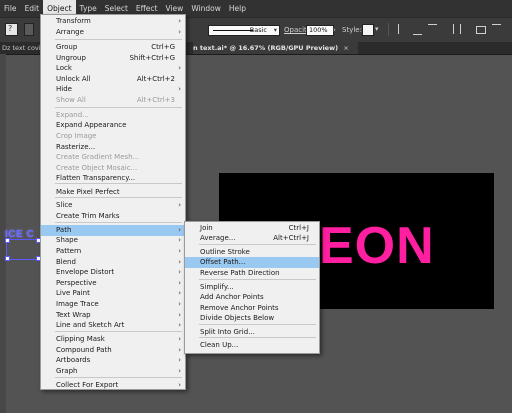 The height and width of the screenshot is (413, 512). What do you see at coordinates (155, 79) in the screenshot?
I see `menu-item-shortcut: Alt+Ctrl+2` at bounding box center [155, 79].